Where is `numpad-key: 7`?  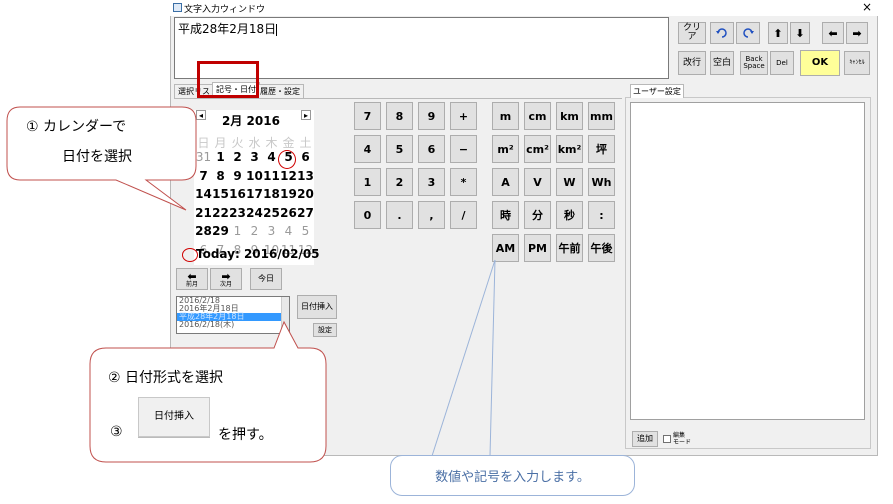
numpad-key: 7 is located at coordinates (367, 116).